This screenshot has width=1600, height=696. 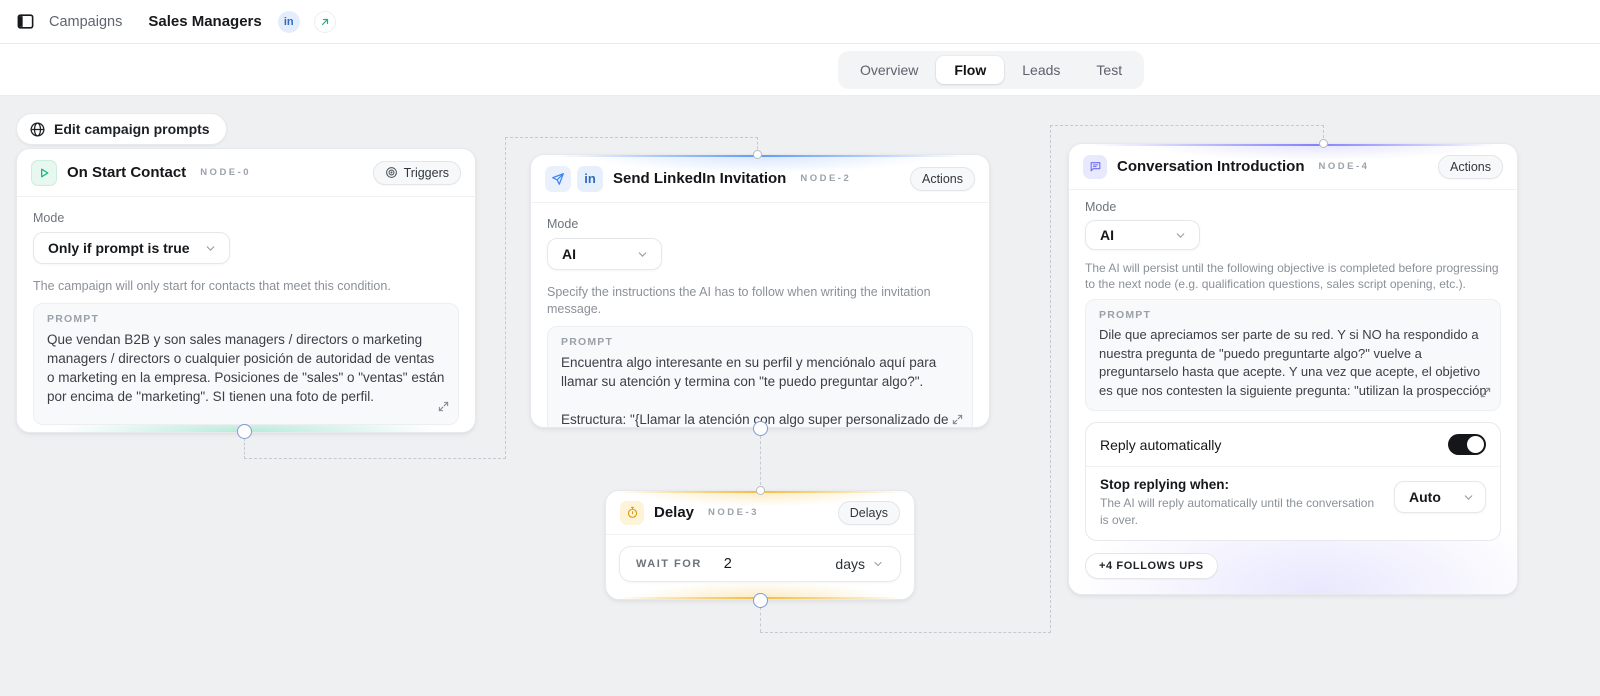 What do you see at coordinates (375, 458) in the screenshot?
I see `connector-node0-across` at bounding box center [375, 458].